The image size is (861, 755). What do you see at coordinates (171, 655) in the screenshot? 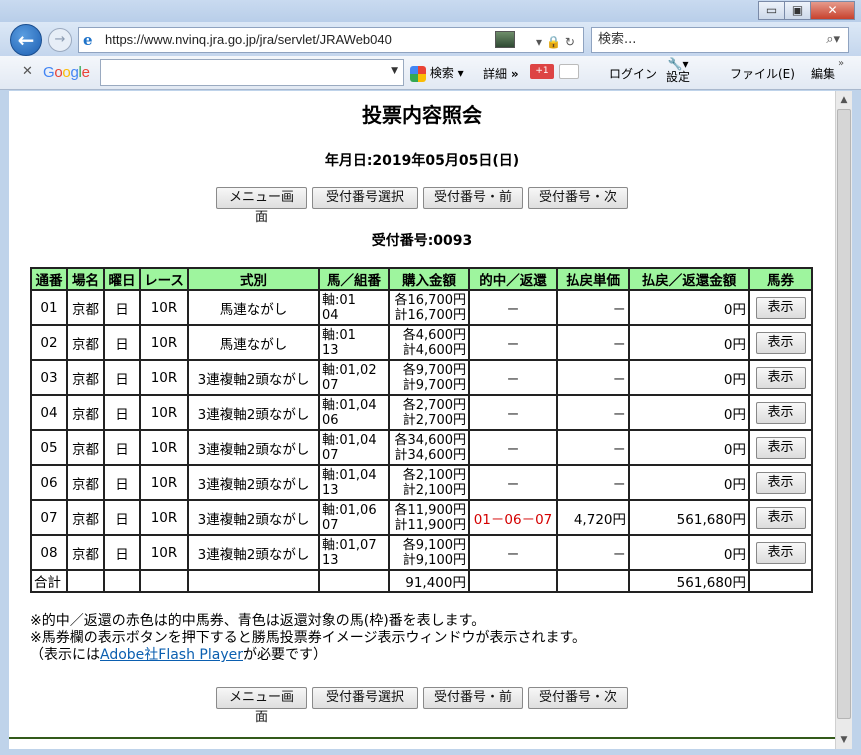
I see `flash-player-link: Adobe社Flash Player` at bounding box center [171, 655].